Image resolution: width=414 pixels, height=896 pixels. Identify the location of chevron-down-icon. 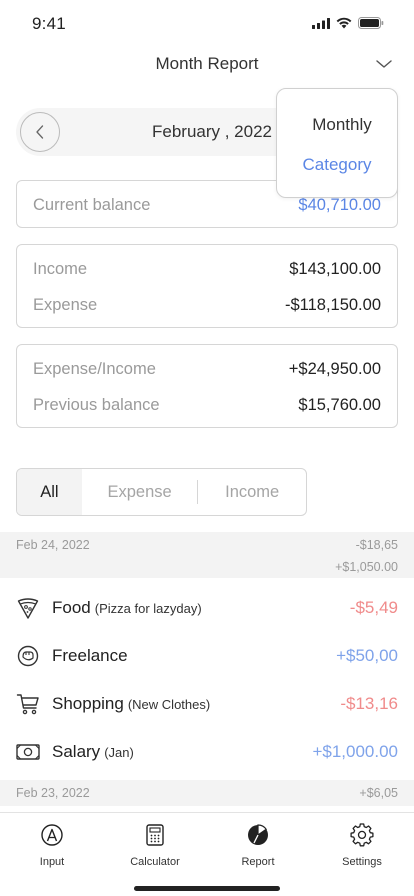
(384, 64).